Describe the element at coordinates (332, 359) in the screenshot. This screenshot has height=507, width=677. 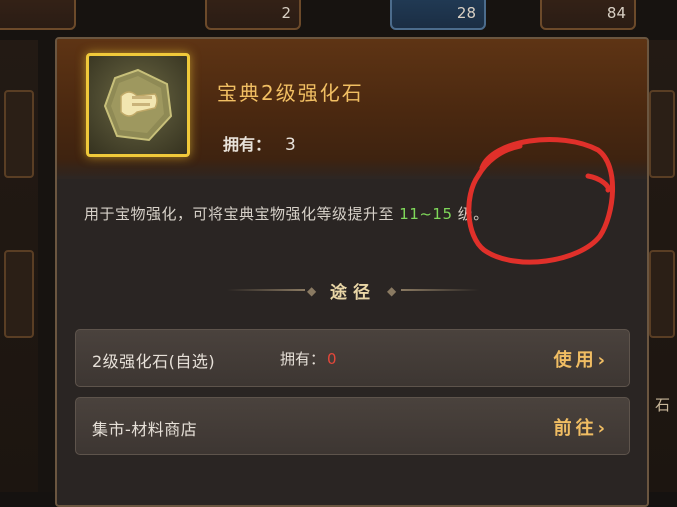
I see `source-owned-value: 0` at that location.